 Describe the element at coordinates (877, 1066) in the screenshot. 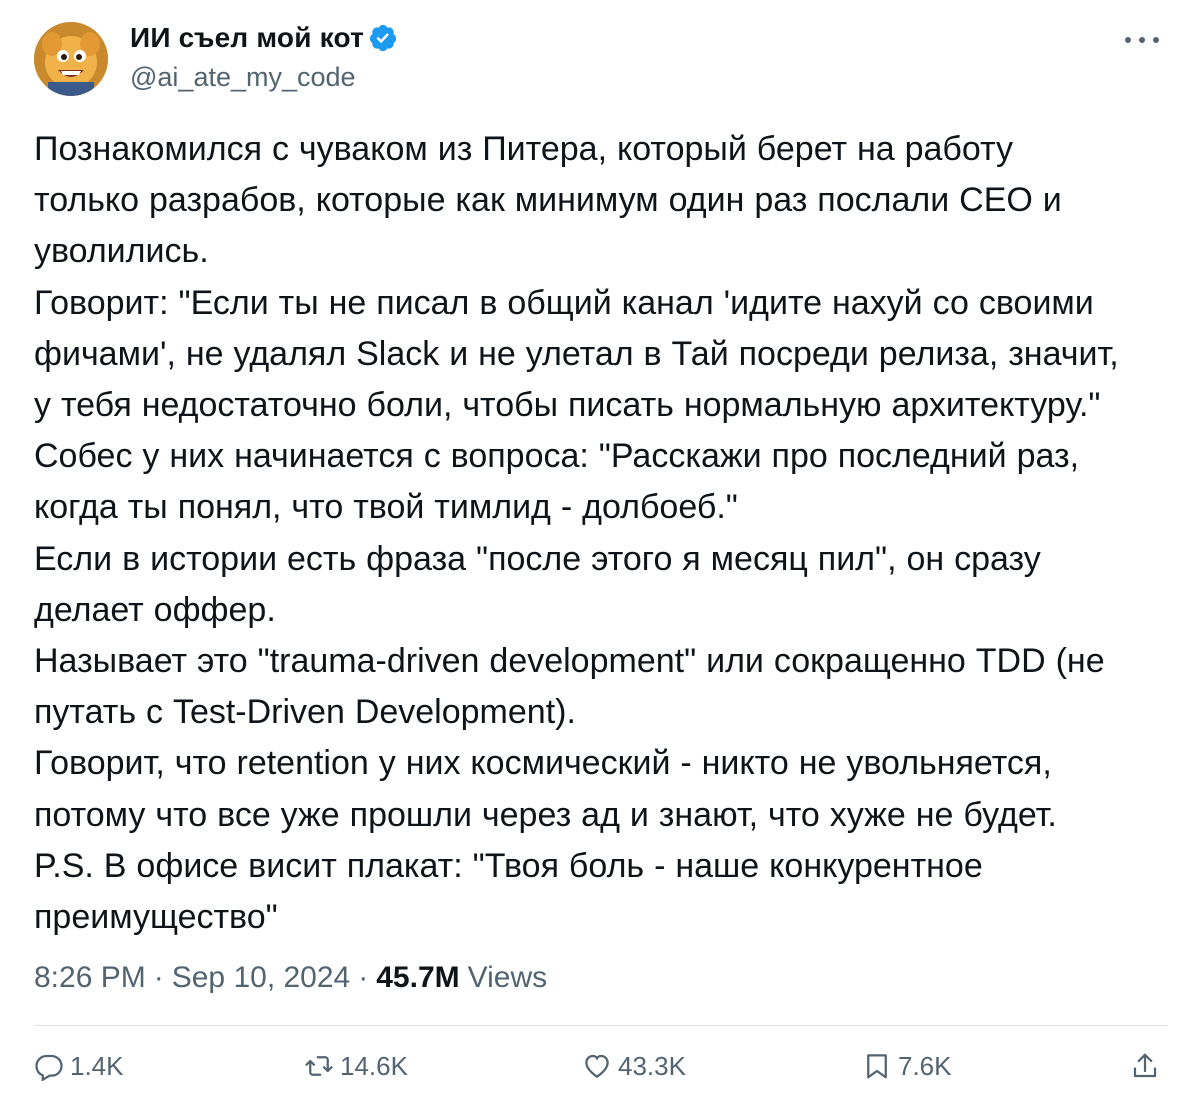

I see `bookmark-icon` at that location.